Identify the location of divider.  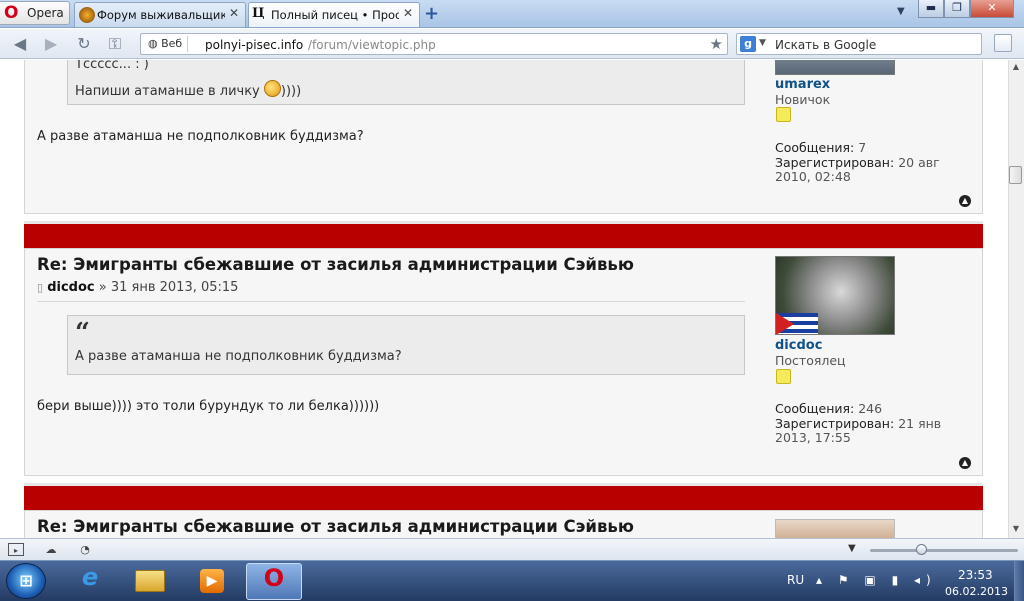
(391, 301).